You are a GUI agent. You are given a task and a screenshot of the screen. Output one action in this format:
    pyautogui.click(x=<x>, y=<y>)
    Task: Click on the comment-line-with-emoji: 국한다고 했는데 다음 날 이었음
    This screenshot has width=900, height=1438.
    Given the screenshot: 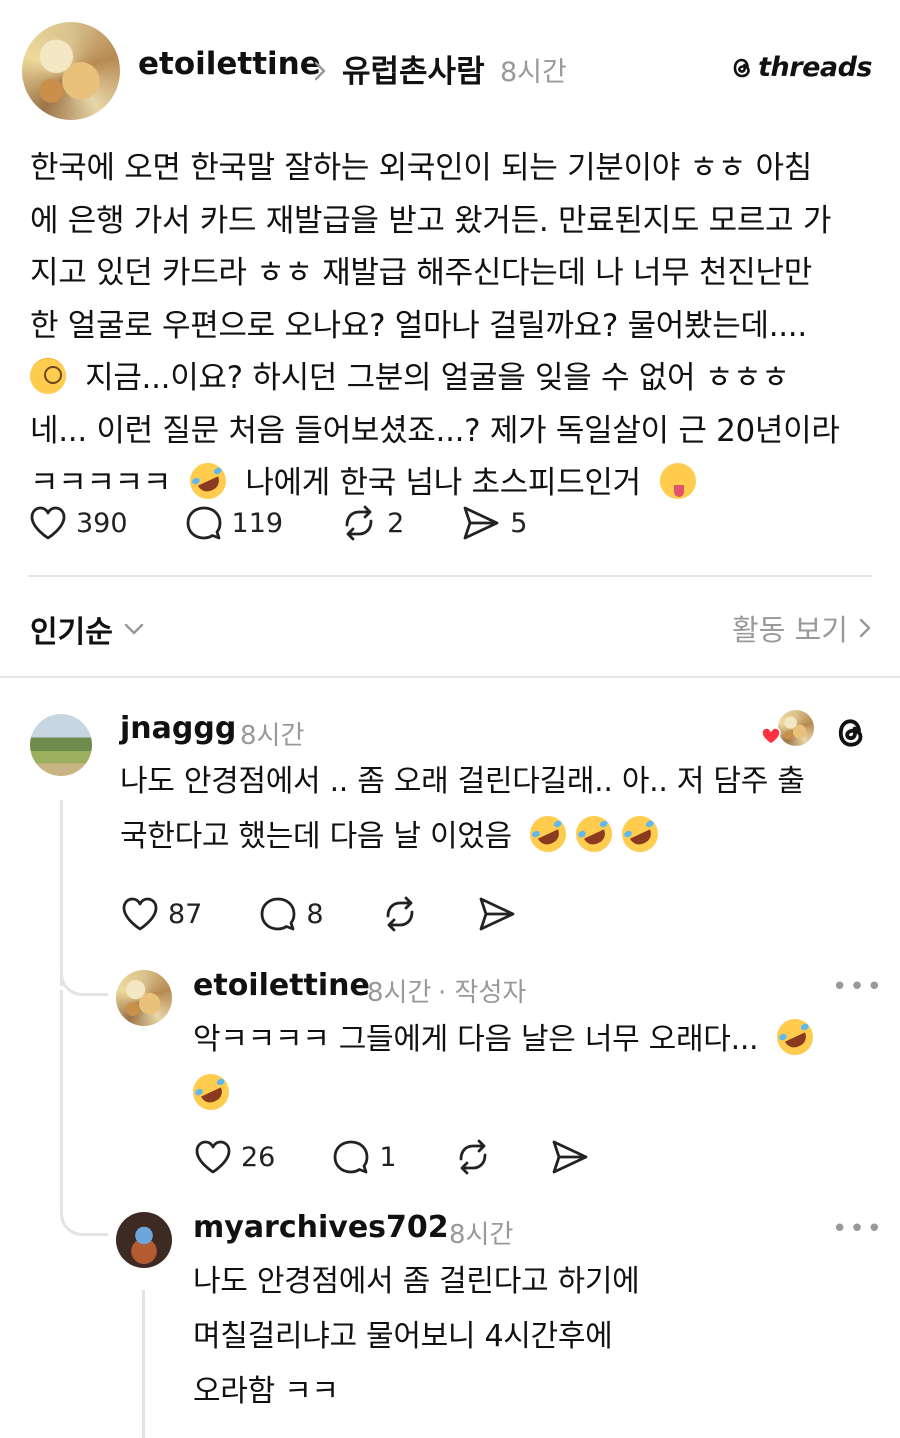 What is the action you would take?
    pyautogui.click(x=500, y=836)
    